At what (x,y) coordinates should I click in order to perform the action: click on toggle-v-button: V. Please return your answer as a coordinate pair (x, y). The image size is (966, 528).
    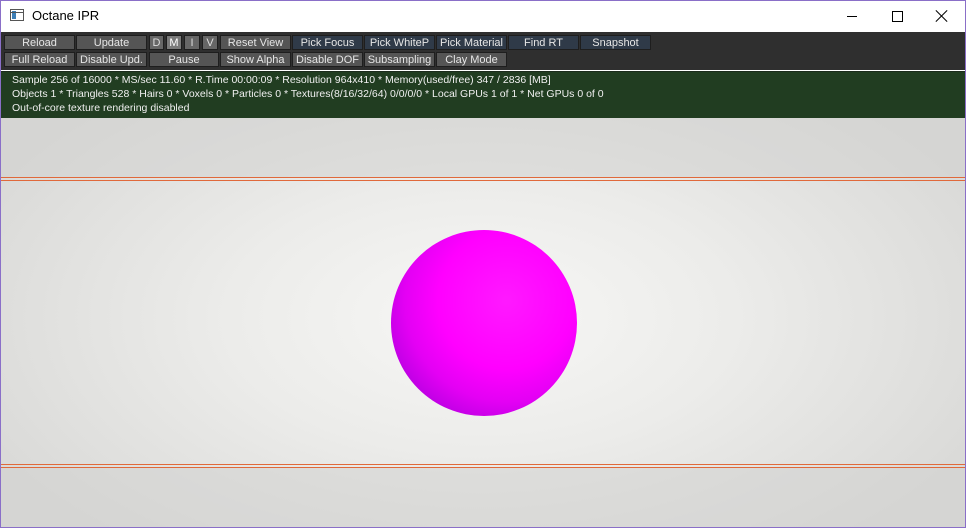
    Looking at the image, I should click on (210, 42).